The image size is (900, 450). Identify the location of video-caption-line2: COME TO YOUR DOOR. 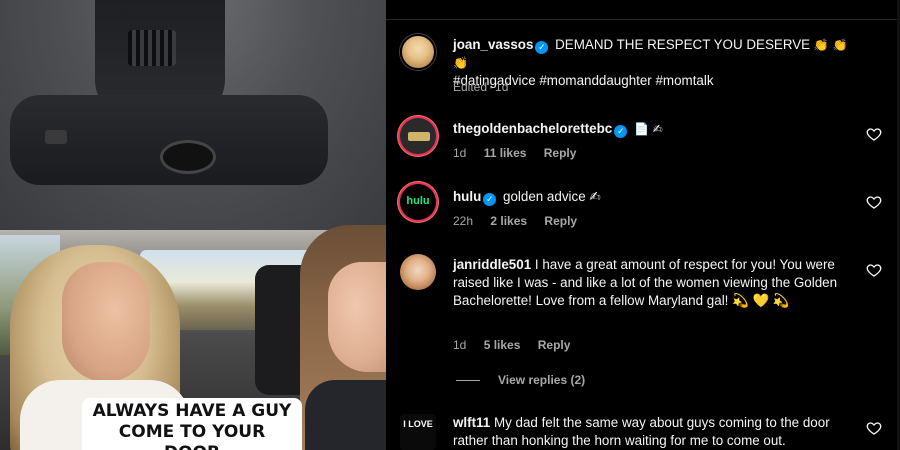
(192, 436).